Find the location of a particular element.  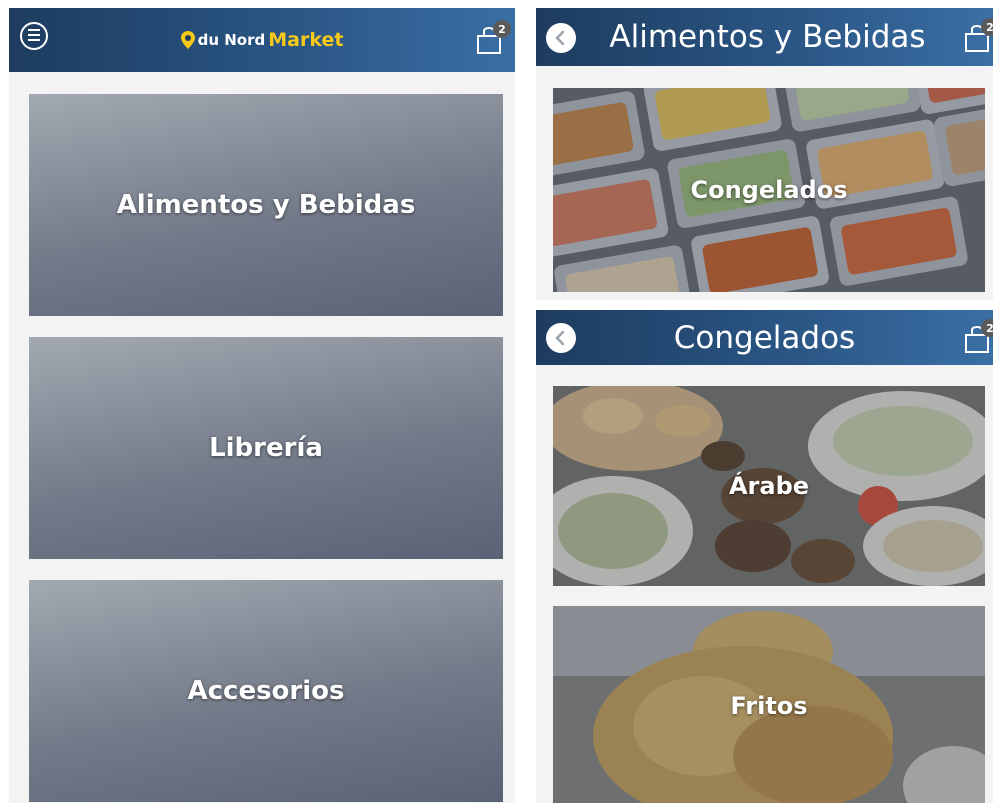

subcategory-tile-fritos: Fritos is located at coordinates (769, 704).